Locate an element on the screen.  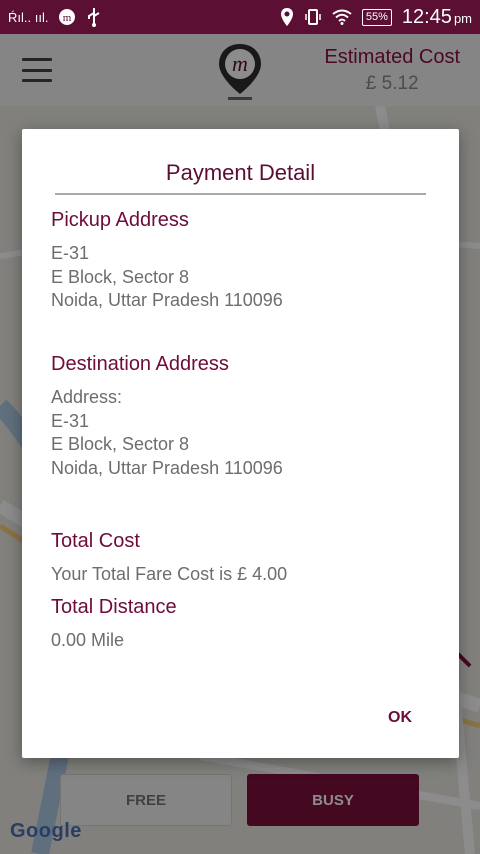
app-notification-icon: m is located at coordinates (67, 17).